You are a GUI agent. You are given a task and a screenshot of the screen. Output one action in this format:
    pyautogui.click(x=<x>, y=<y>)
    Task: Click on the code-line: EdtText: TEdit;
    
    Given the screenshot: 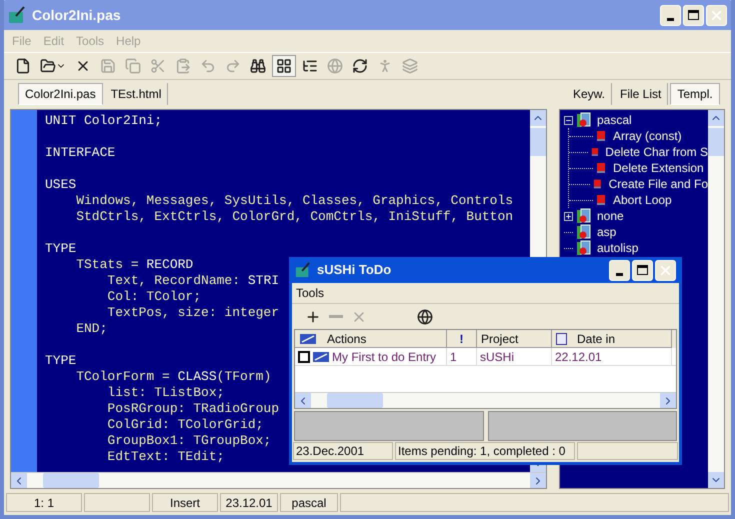 What is the action you would take?
    pyautogui.click(x=165, y=456)
    